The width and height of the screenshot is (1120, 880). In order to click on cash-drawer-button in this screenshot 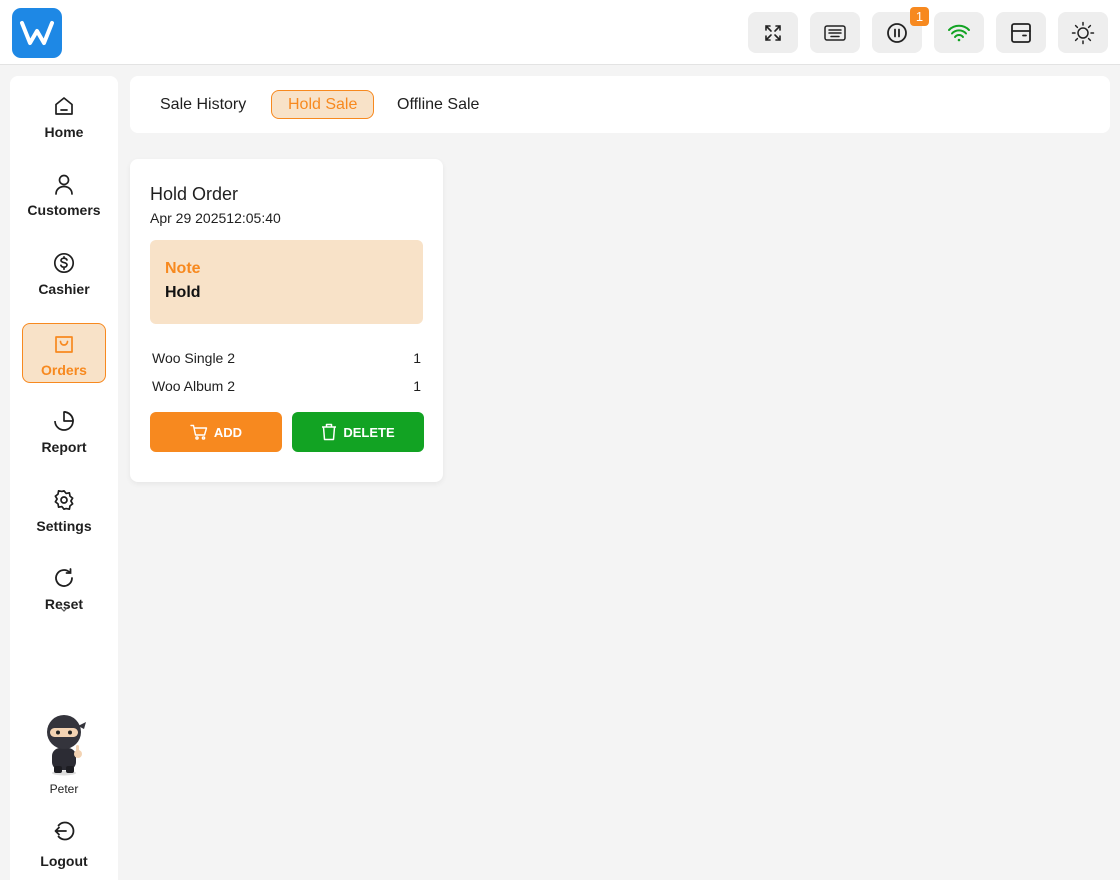, I will do `click(1021, 32)`.